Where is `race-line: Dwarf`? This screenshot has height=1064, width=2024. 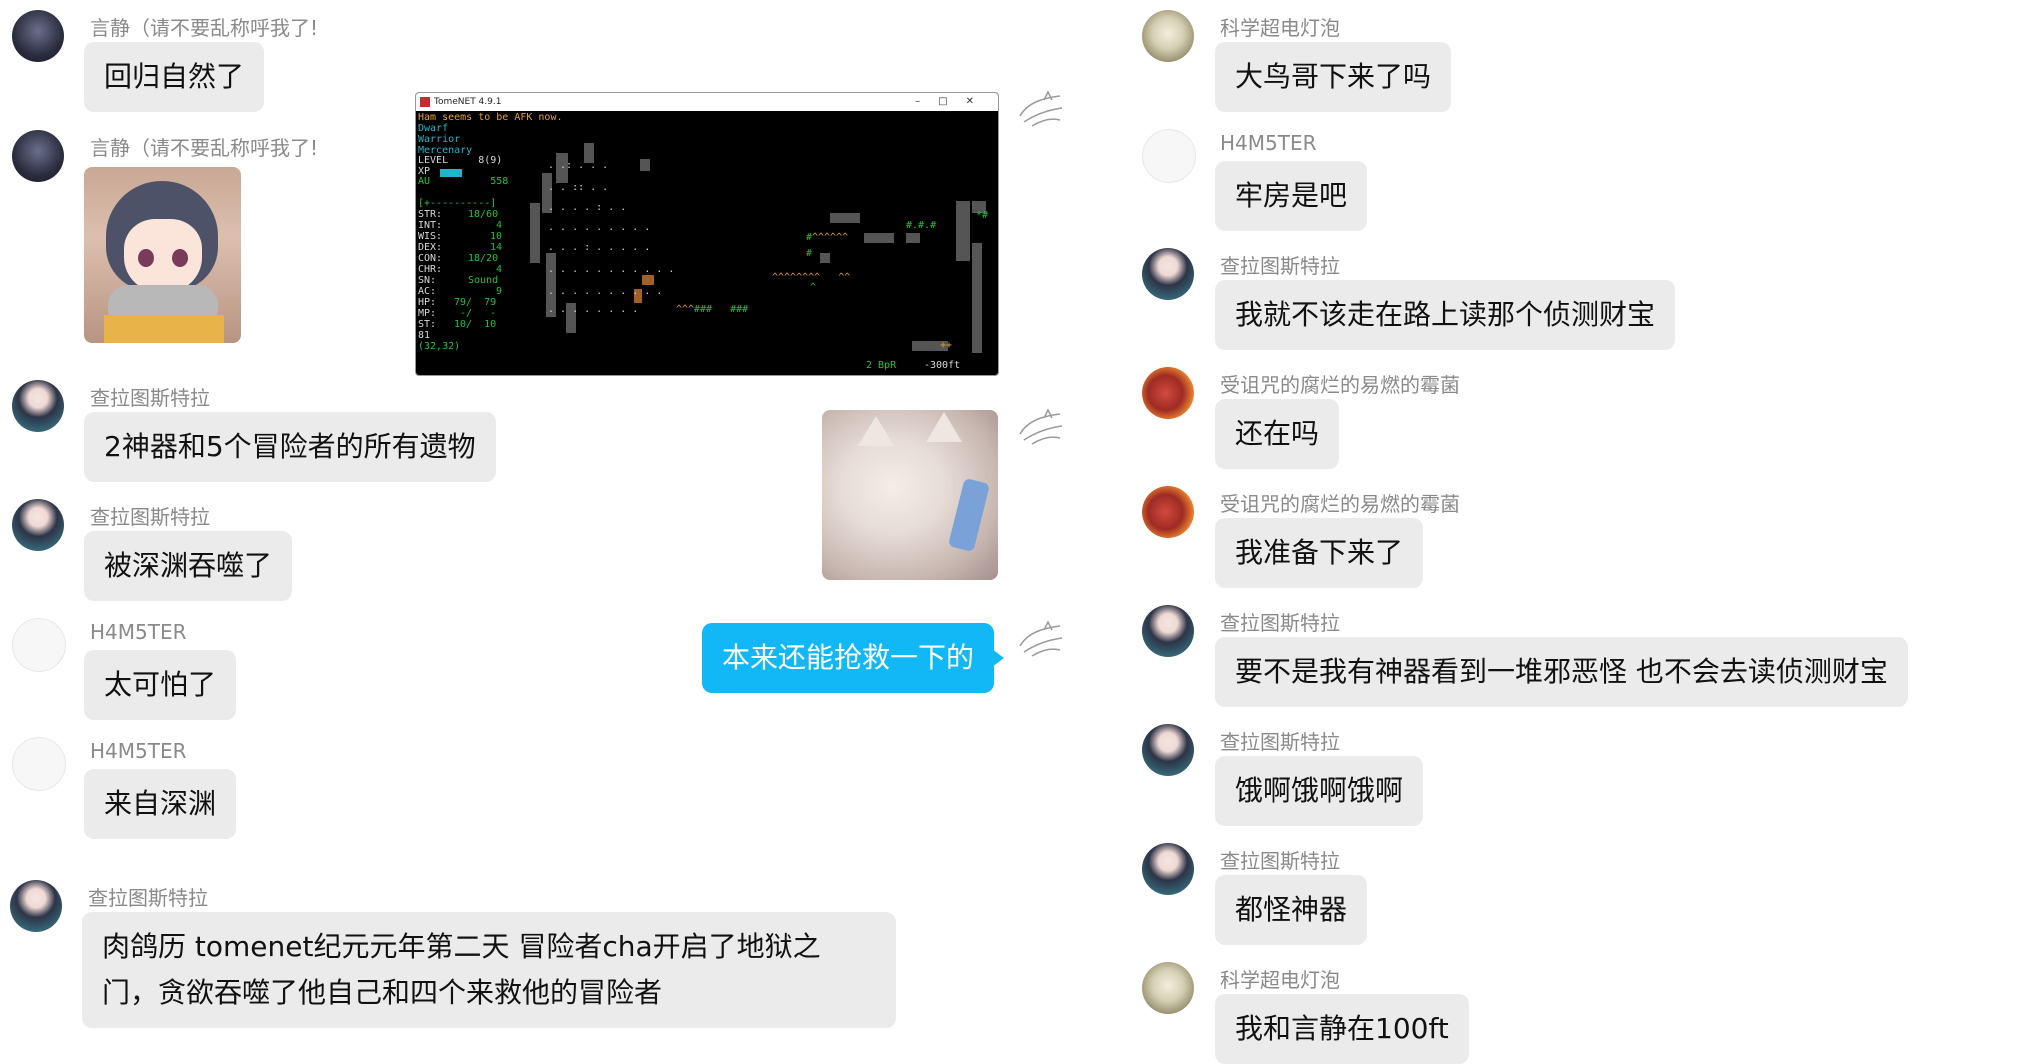
race-line: Dwarf is located at coordinates (433, 128).